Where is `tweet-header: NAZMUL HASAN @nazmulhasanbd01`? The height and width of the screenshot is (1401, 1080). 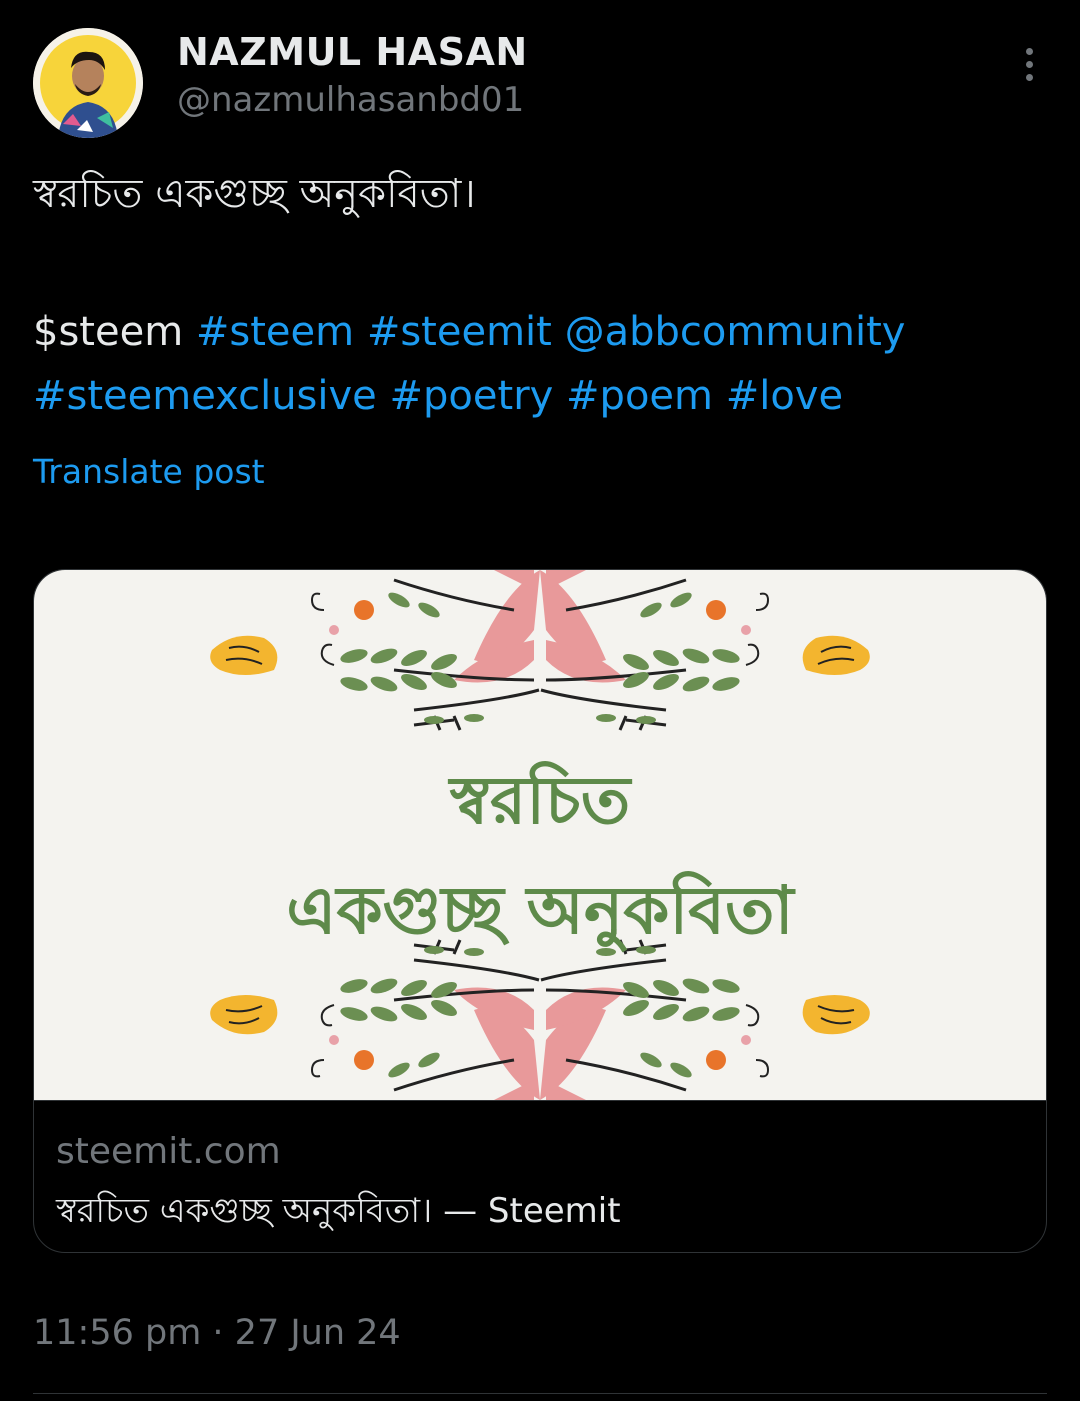 tweet-header: NAZMUL HASAN @nazmulhasanbd01 is located at coordinates (540, 83).